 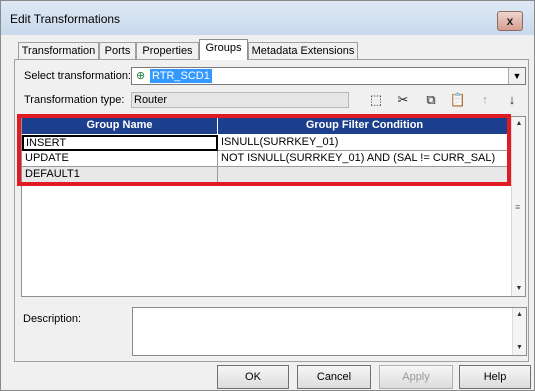 I want to click on select-transformation-dropdown: ⊕ RTR_SCD1 ▼, so click(x=328, y=76).